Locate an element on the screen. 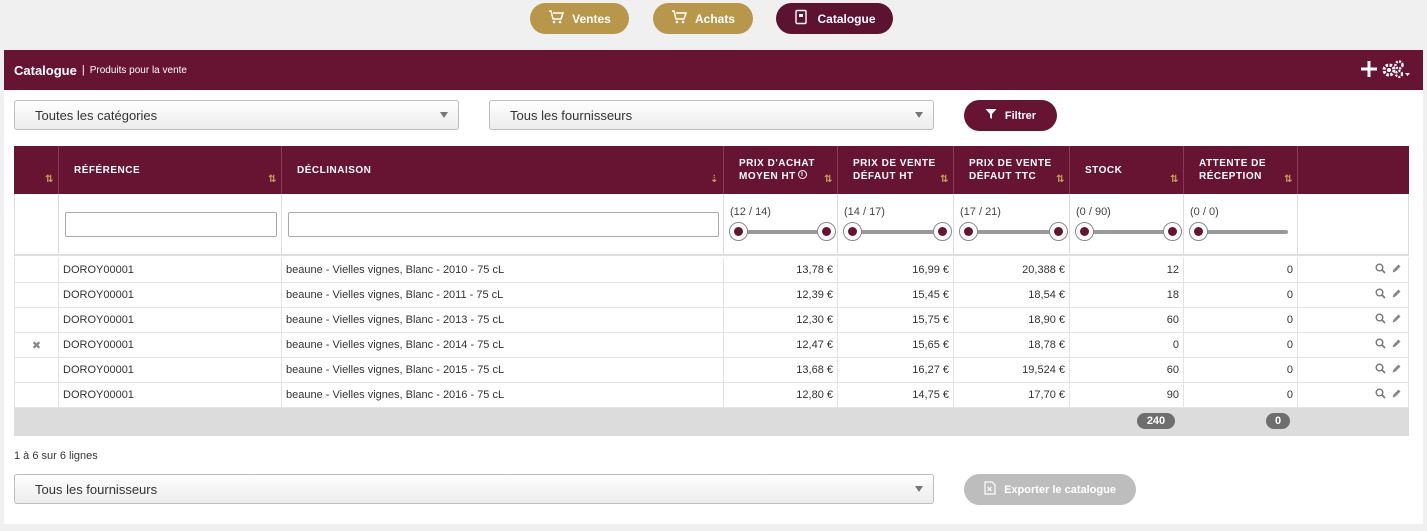 The image size is (1427, 531). prix-vente-ht-cell: 15,75 € is located at coordinates (896, 320).